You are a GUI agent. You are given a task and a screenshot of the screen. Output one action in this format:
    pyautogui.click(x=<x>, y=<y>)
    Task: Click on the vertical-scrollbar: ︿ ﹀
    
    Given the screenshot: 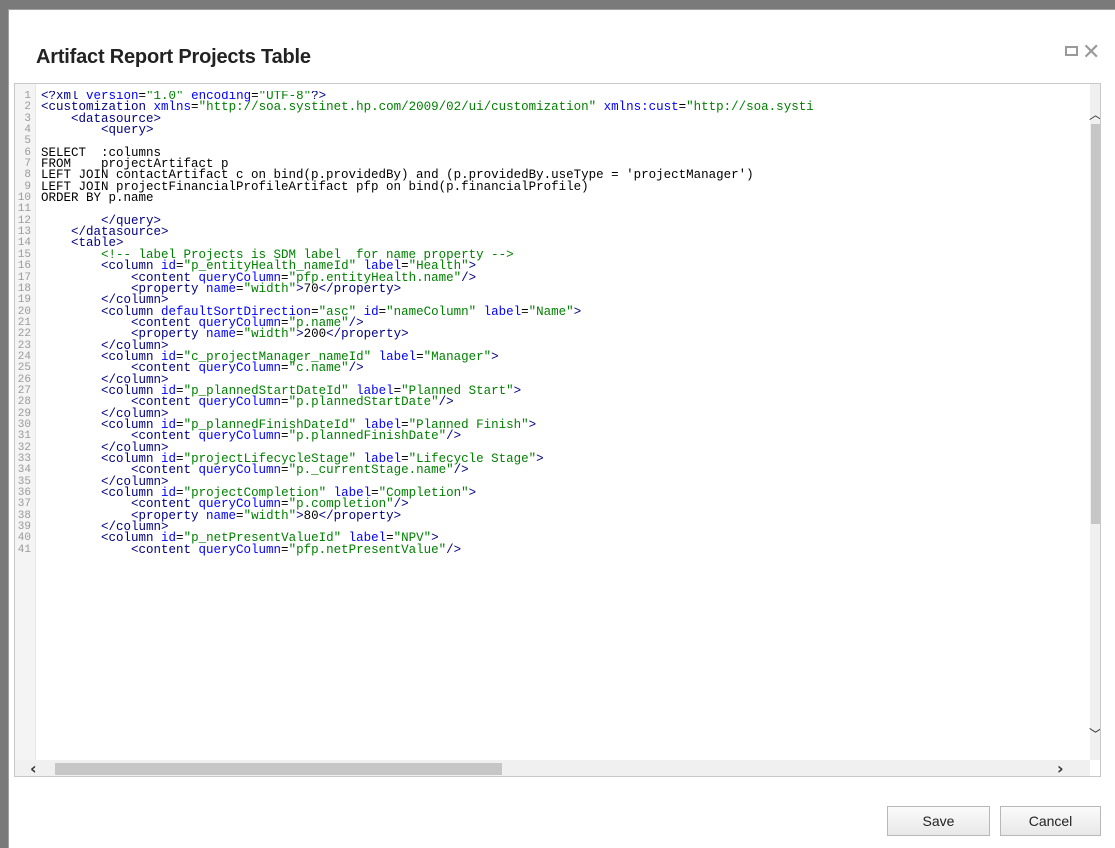 What is the action you would take?
    pyautogui.click(x=1094, y=422)
    